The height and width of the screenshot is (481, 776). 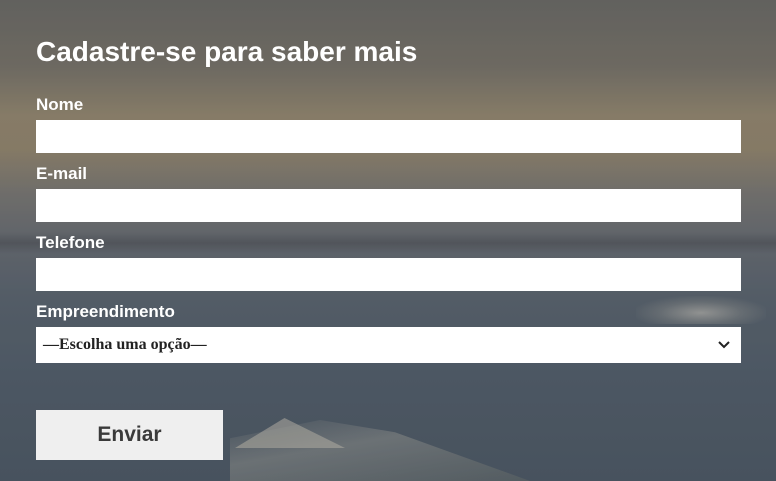 What do you see at coordinates (60, 104) in the screenshot?
I see `name-label: Nome` at bounding box center [60, 104].